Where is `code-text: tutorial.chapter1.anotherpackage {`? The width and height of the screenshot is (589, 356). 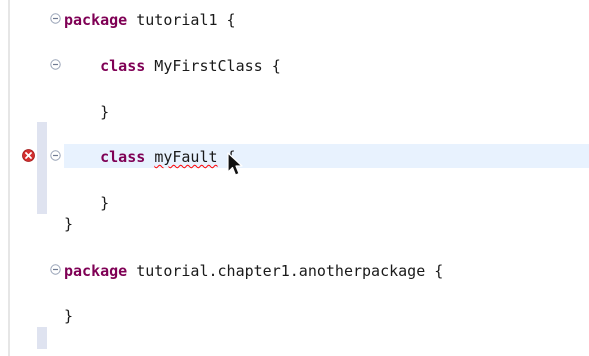 code-text: tutorial.chapter1.anotherpackage { is located at coordinates (285, 271).